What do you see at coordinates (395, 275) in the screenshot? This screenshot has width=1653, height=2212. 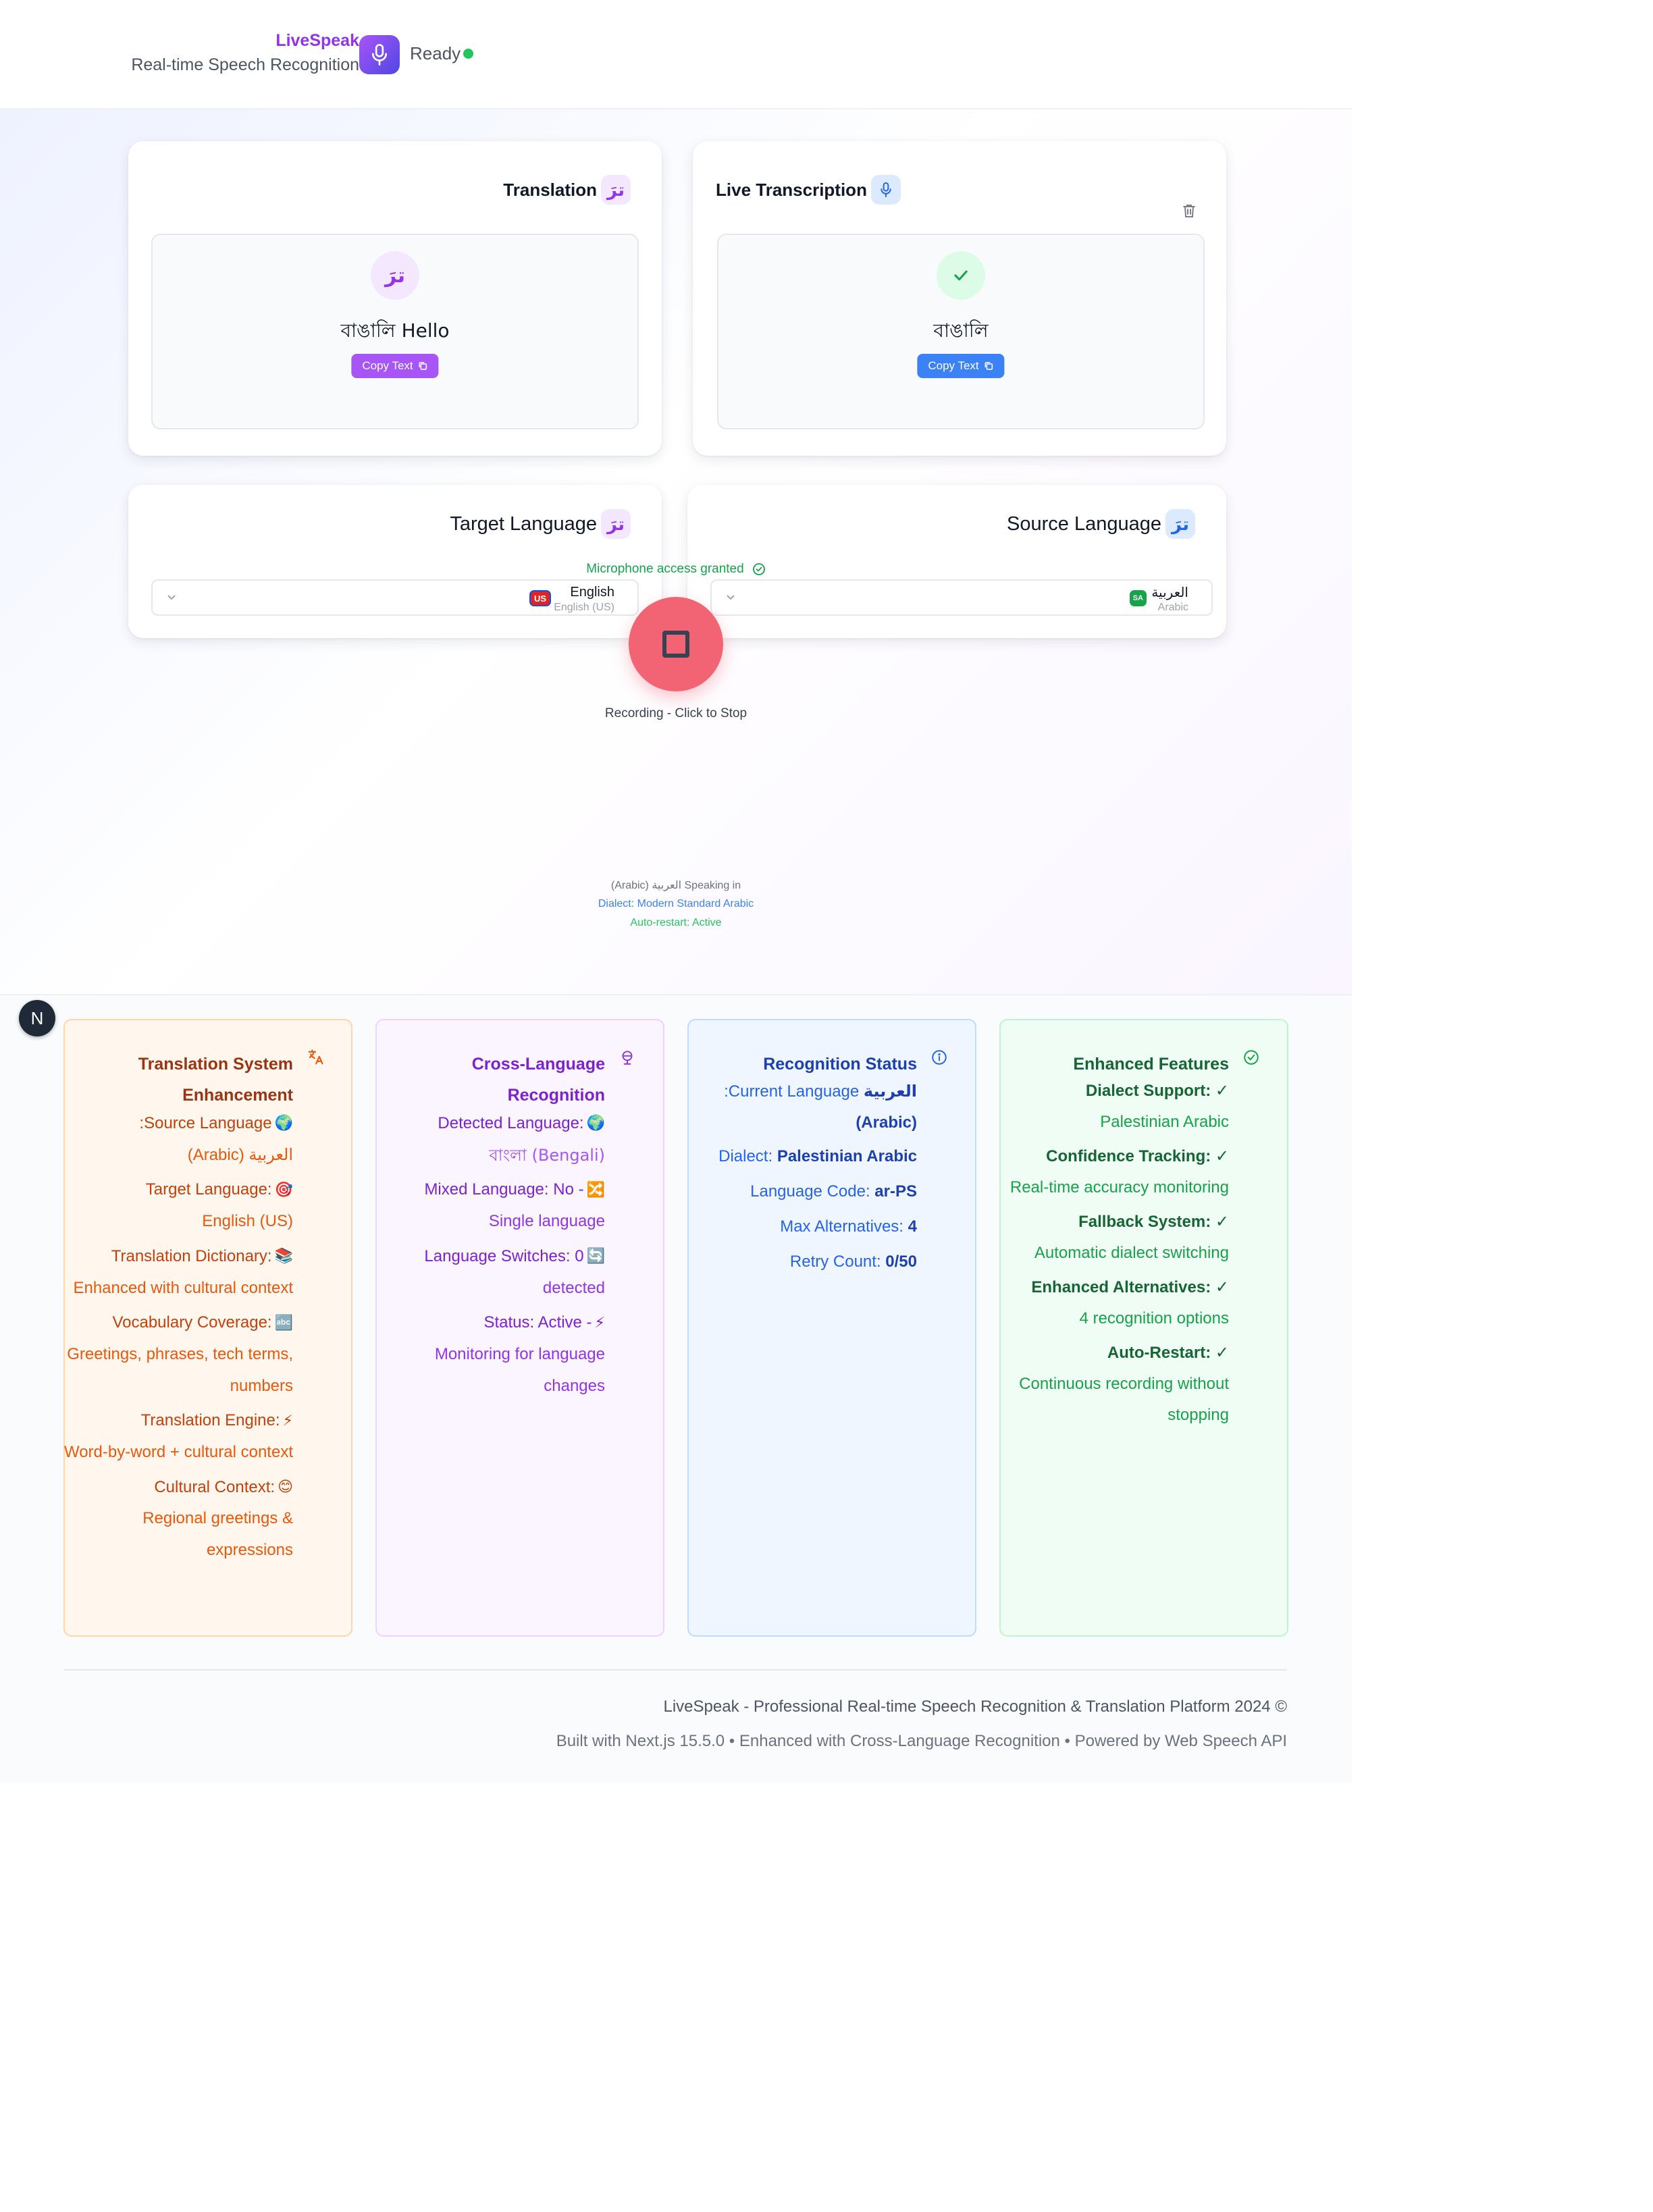 I see `translate-badge-icon: ترَ` at bounding box center [395, 275].